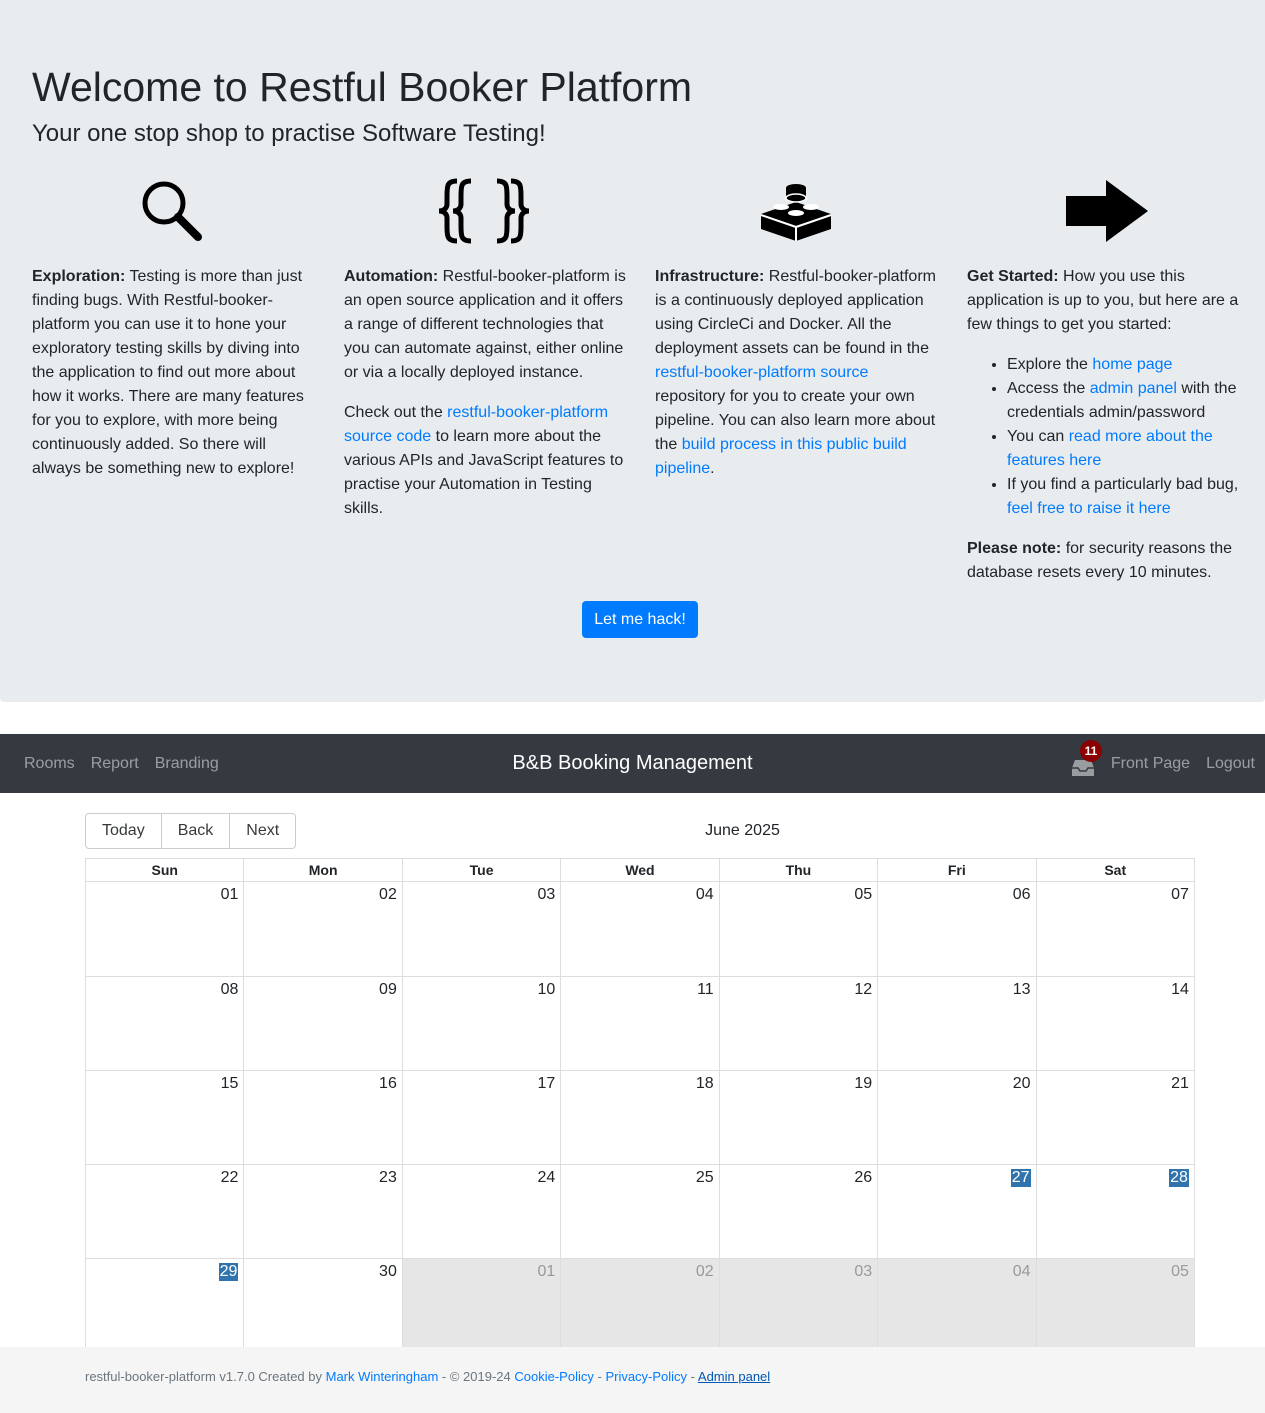 Image resolution: width=1265 pixels, height=1413 pixels. I want to click on day-number: 25, so click(705, 1178).